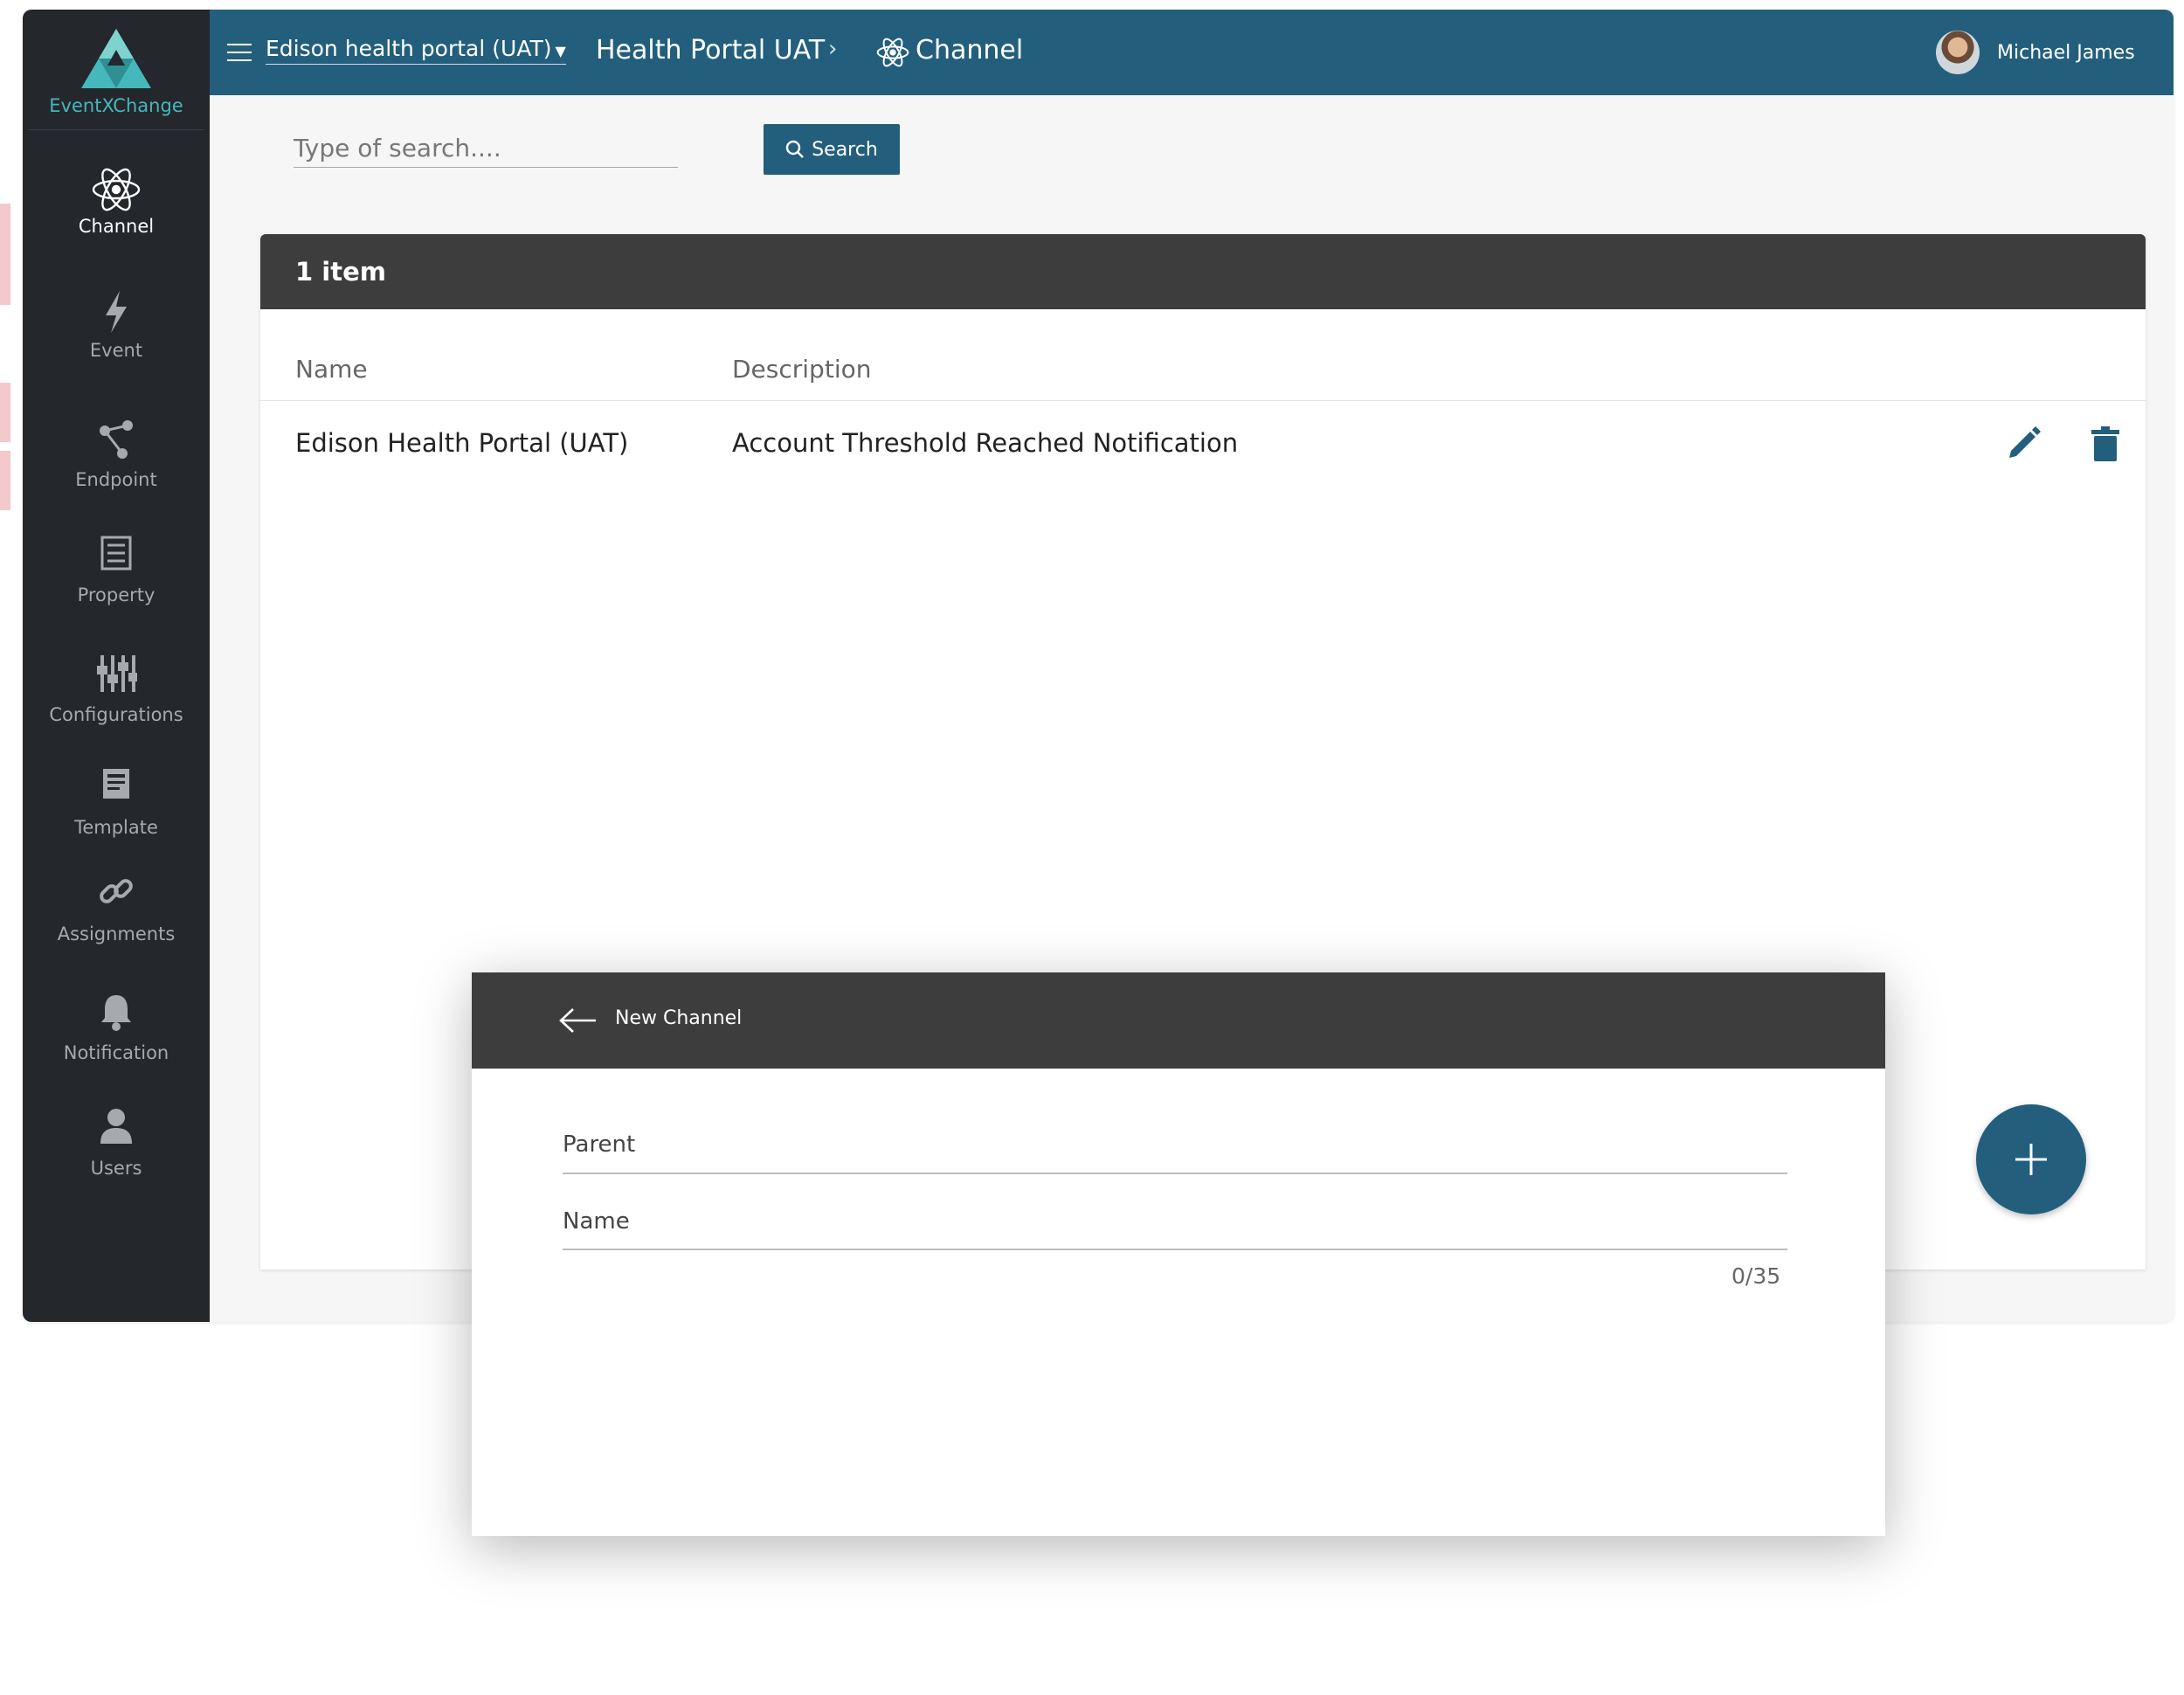 This screenshot has width=2184, height=1695. I want to click on document-icon, so click(116, 791).